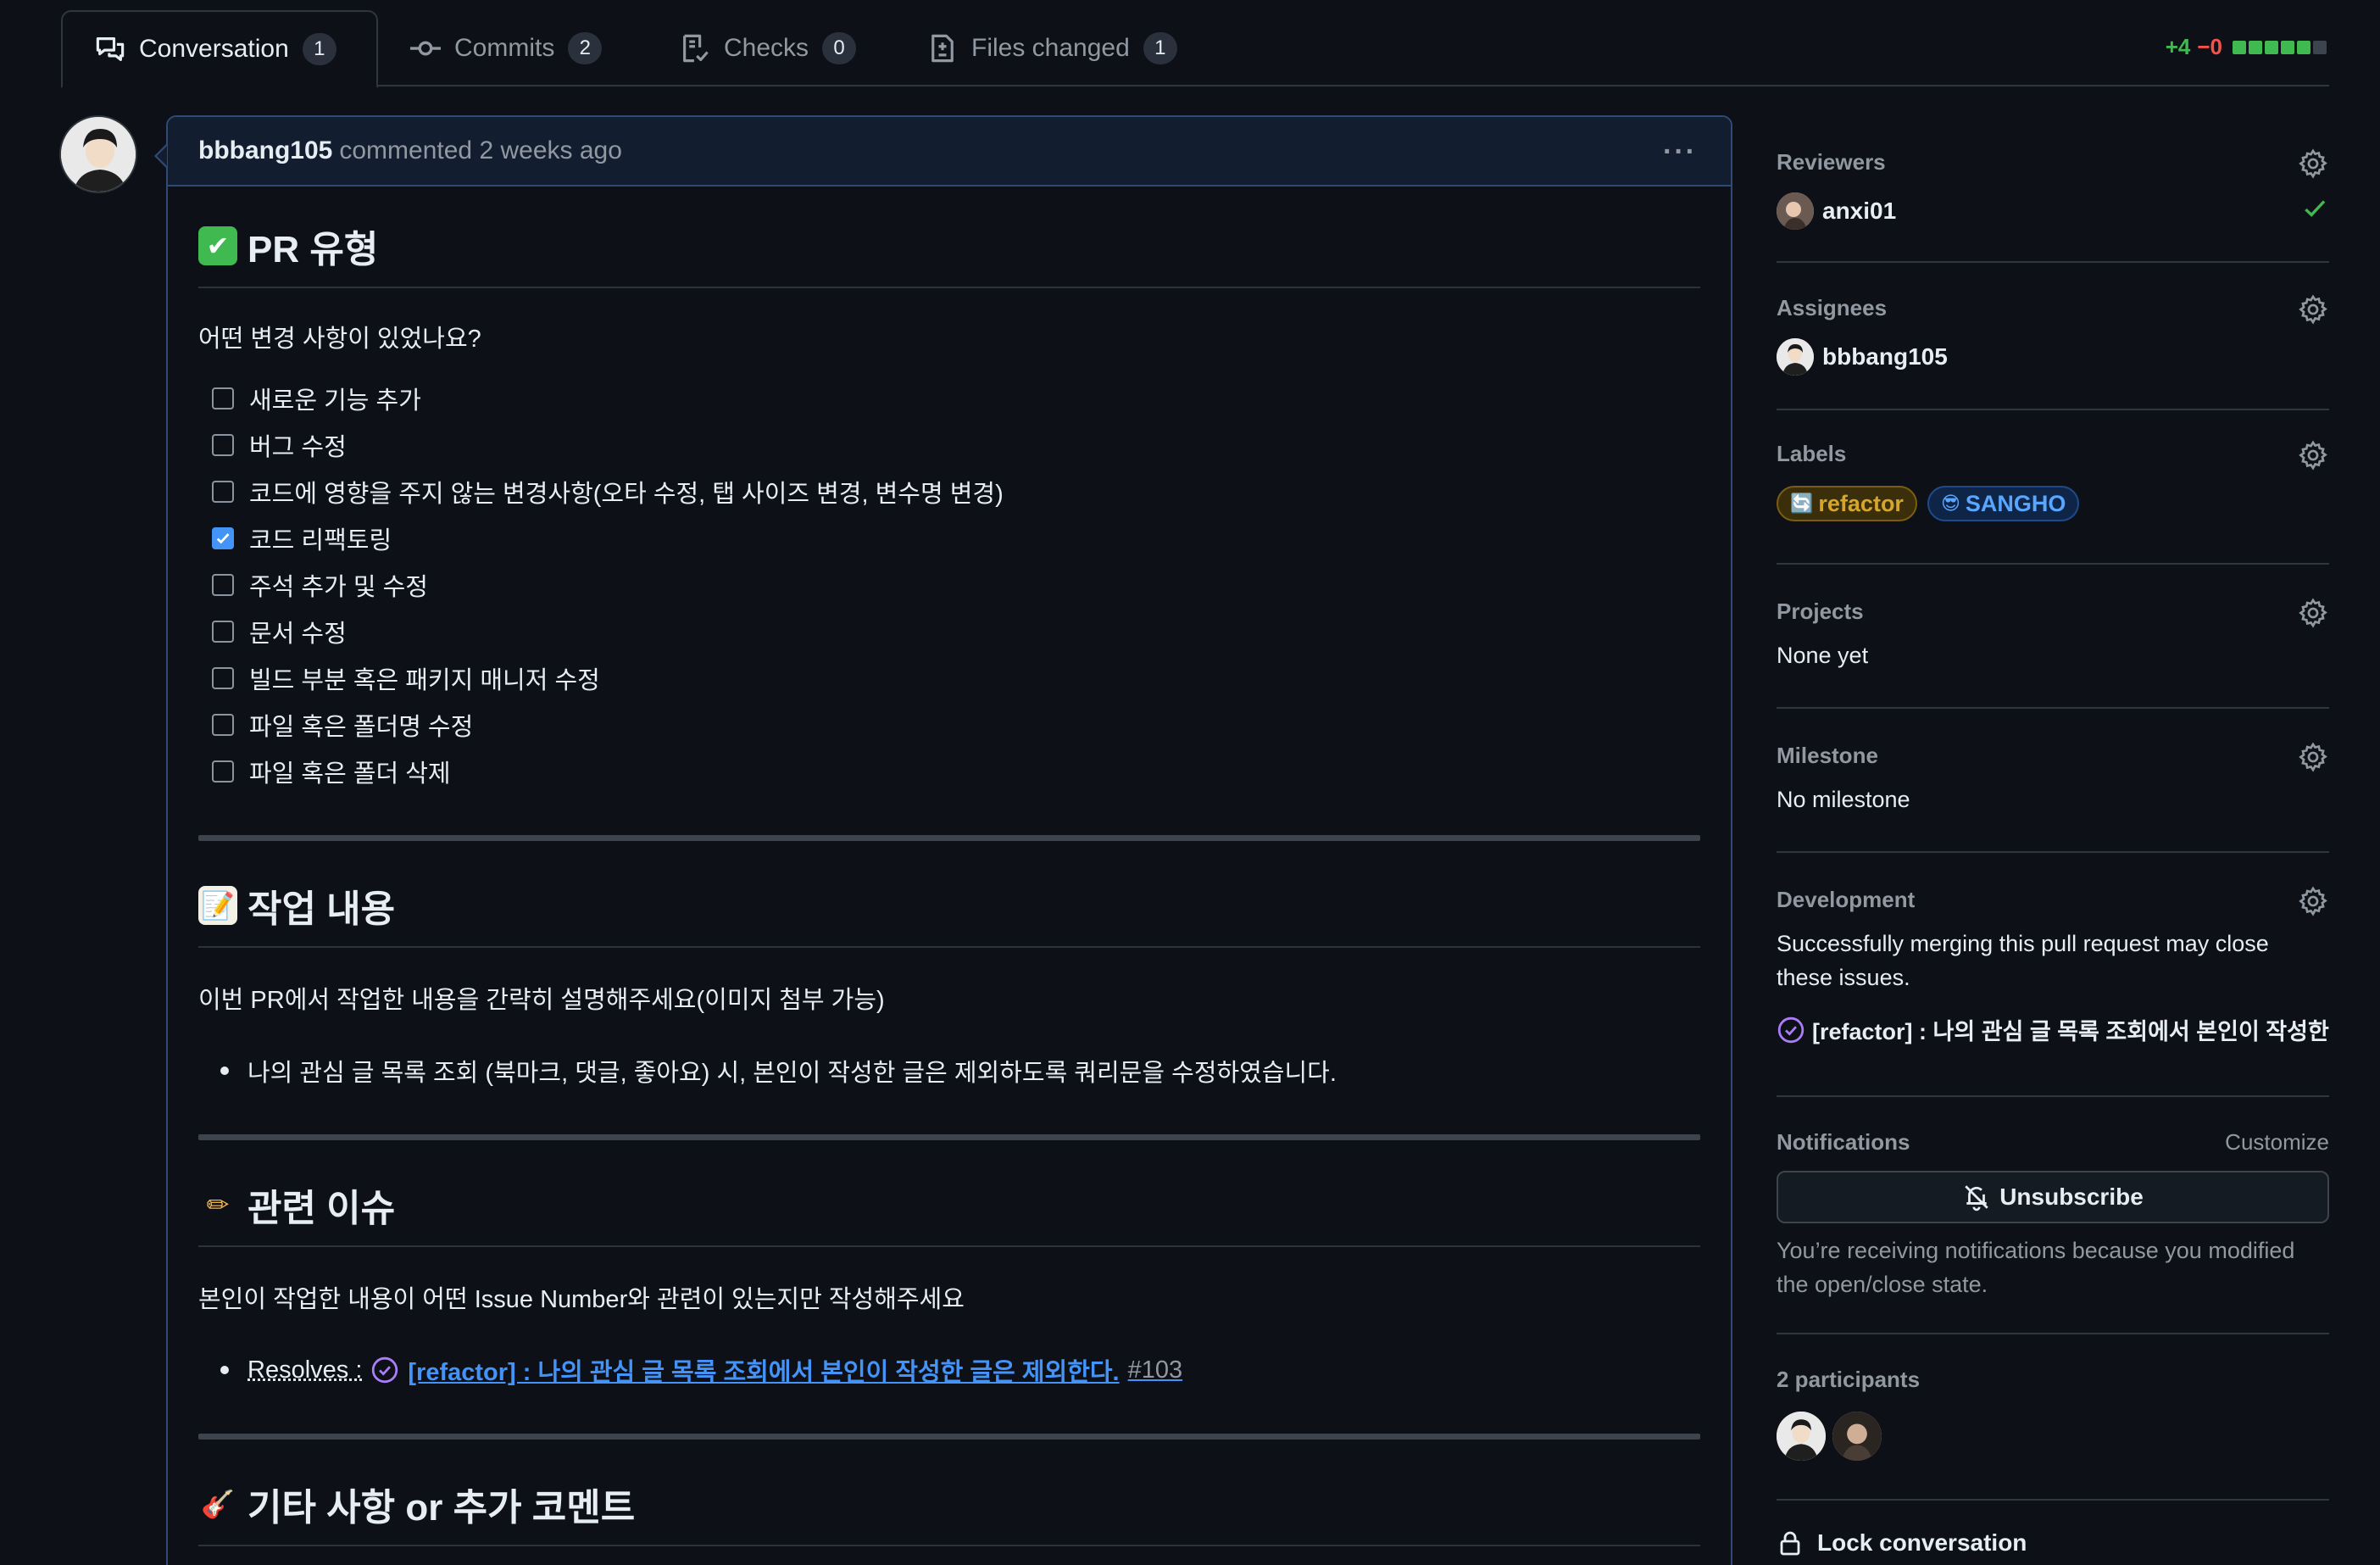  I want to click on checklist-item-label: 주석 추가 및 수정, so click(339, 585).